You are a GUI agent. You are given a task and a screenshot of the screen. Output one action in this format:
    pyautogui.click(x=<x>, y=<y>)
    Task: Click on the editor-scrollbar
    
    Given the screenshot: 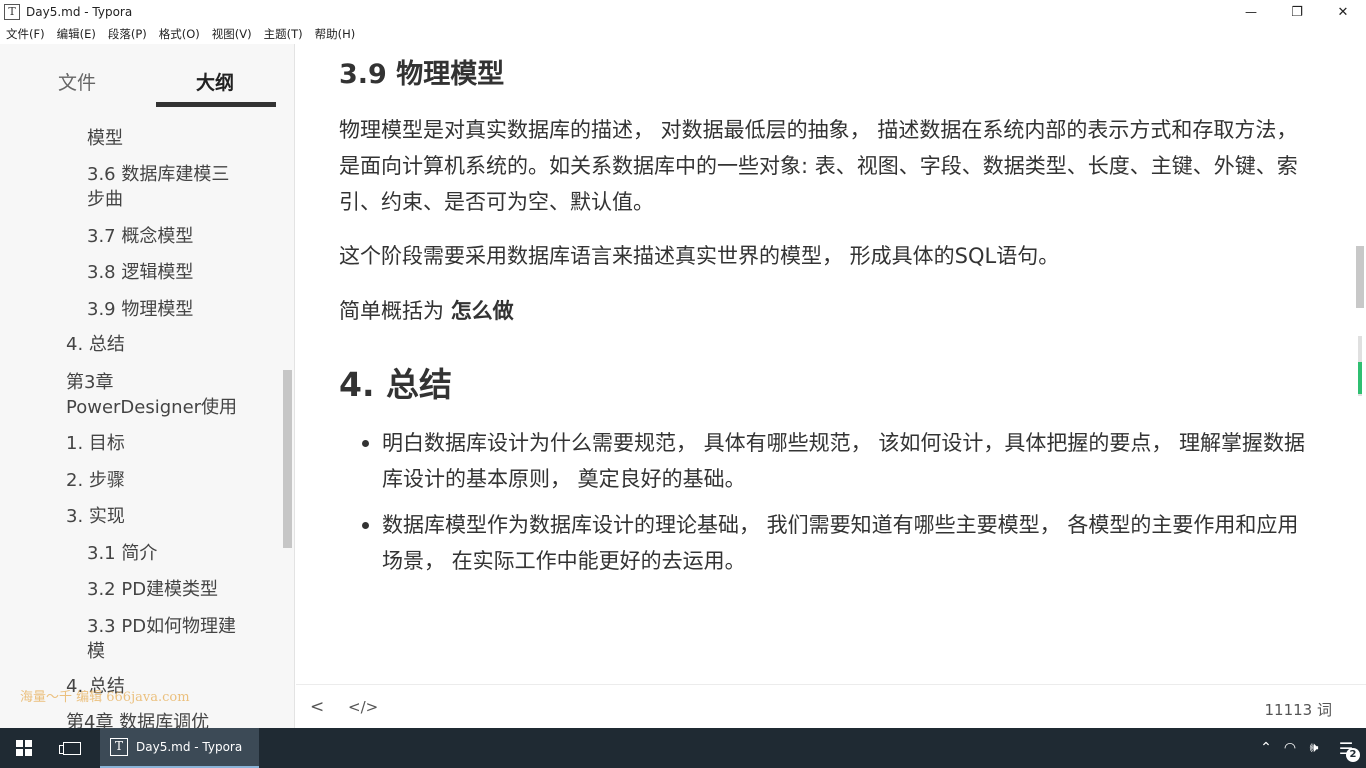 What is the action you would take?
    pyautogui.click(x=1360, y=364)
    